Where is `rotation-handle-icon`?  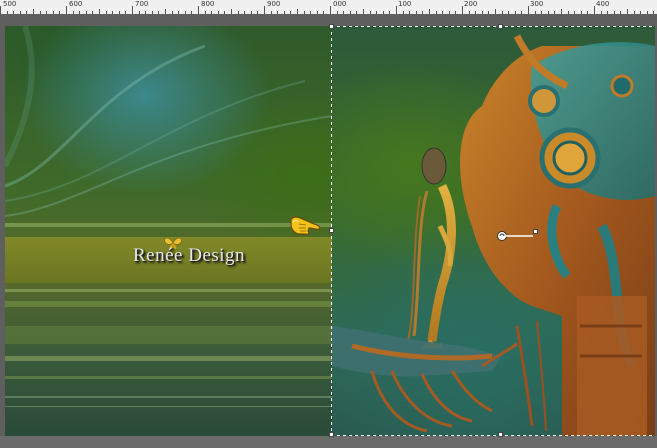 rotation-handle-icon is located at coordinates (517, 236).